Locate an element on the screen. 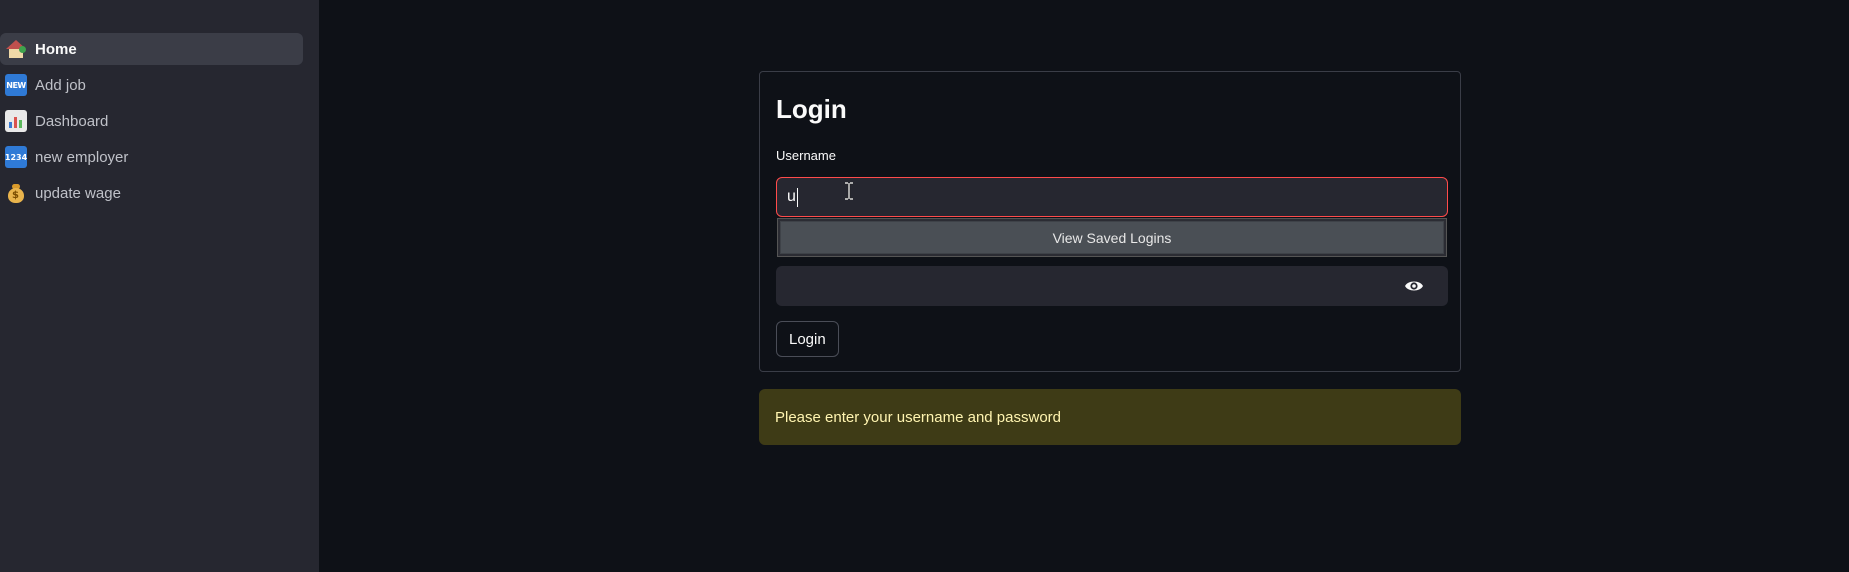  money-bag-icon: $ is located at coordinates (16, 193).